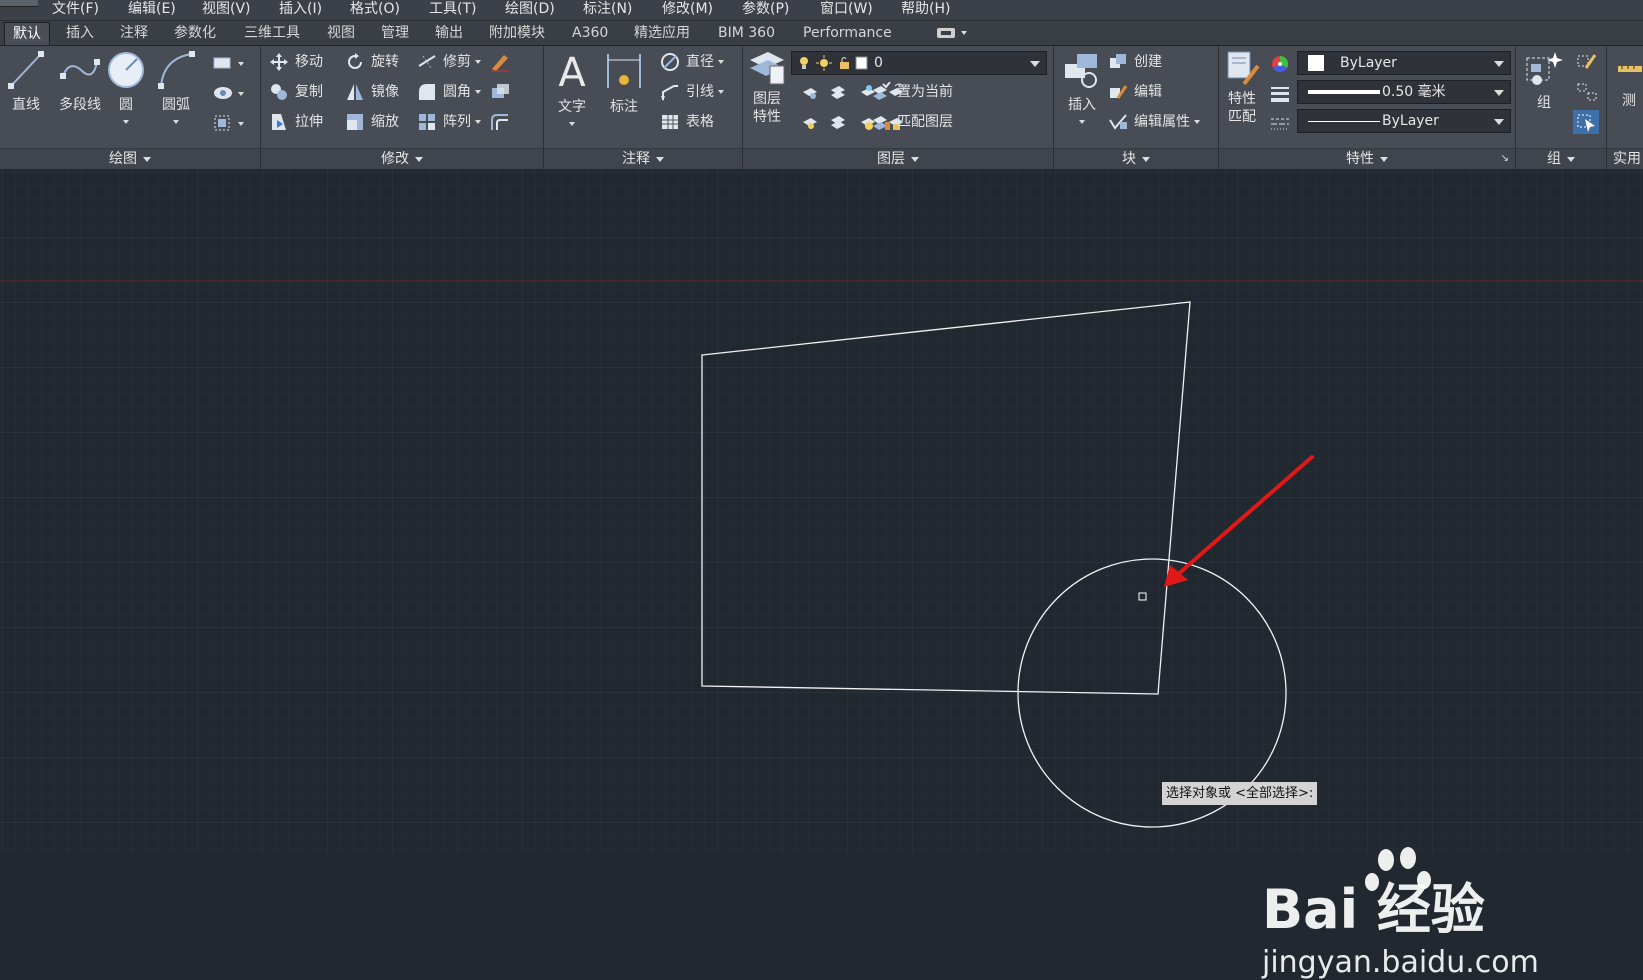 The width and height of the screenshot is (1643, 980). I want to click on trim-dropdown-icon, so click(478, 62).